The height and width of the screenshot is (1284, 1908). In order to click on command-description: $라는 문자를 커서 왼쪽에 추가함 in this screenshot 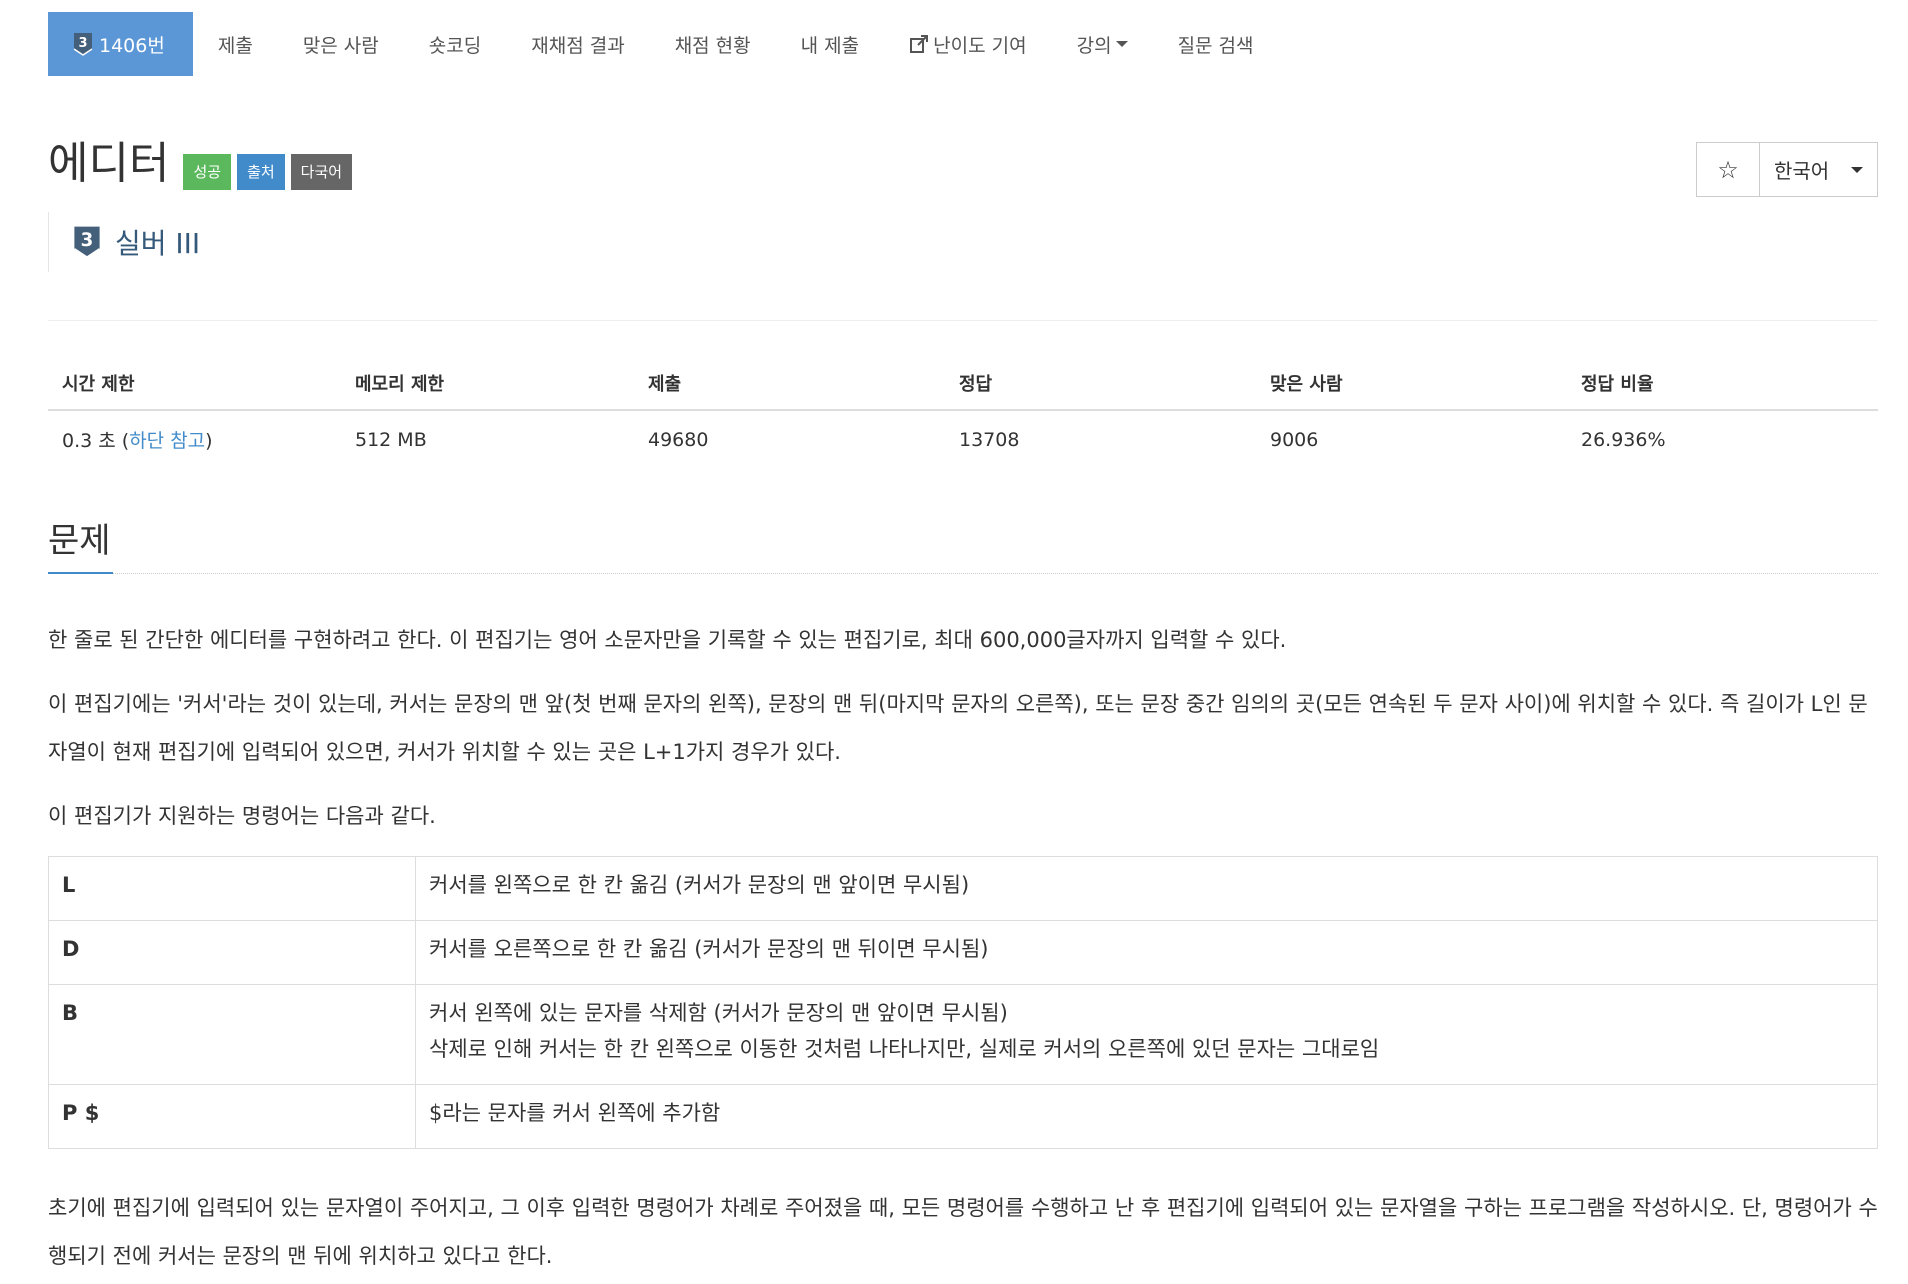, I will do `click(1146, 1116)`.